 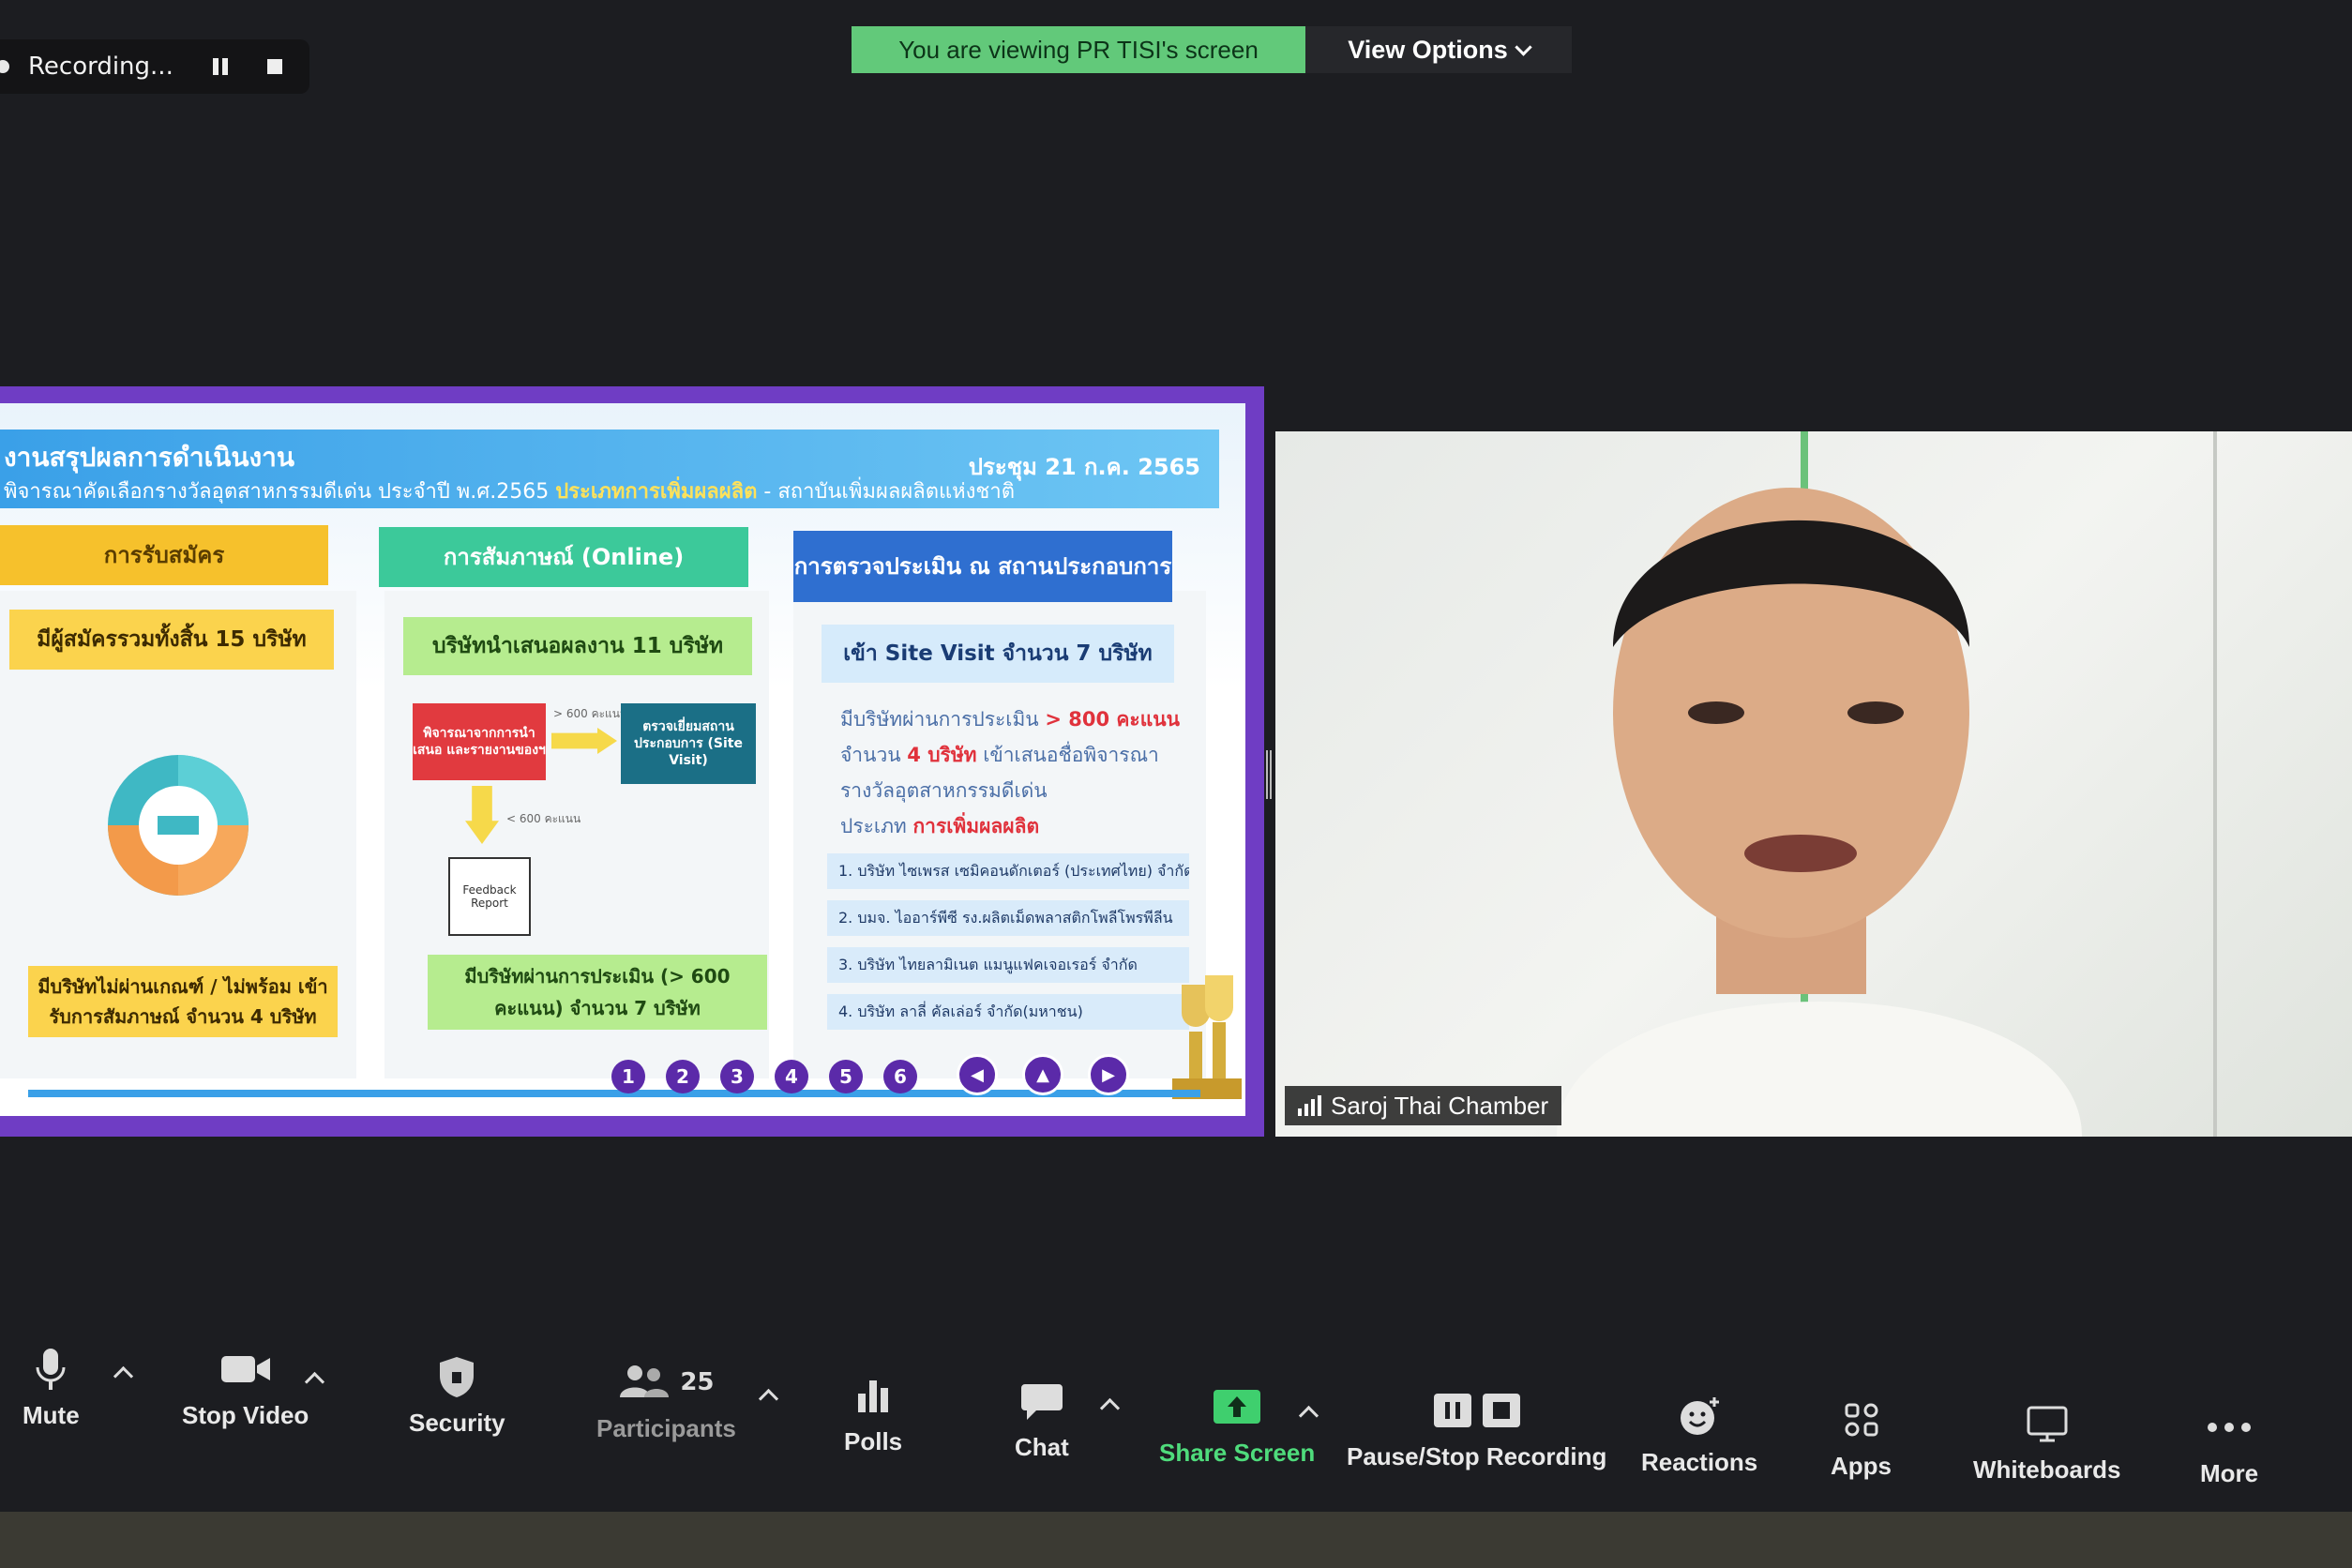 I want to click on note-count: 4 บริษัท, so click(x=942, y=755).